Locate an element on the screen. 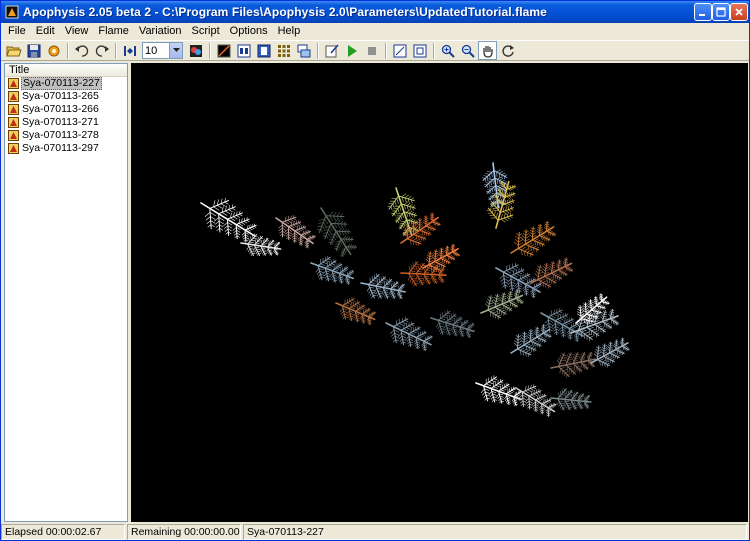  zoom-in-icon is located at coordinates (448, 51).